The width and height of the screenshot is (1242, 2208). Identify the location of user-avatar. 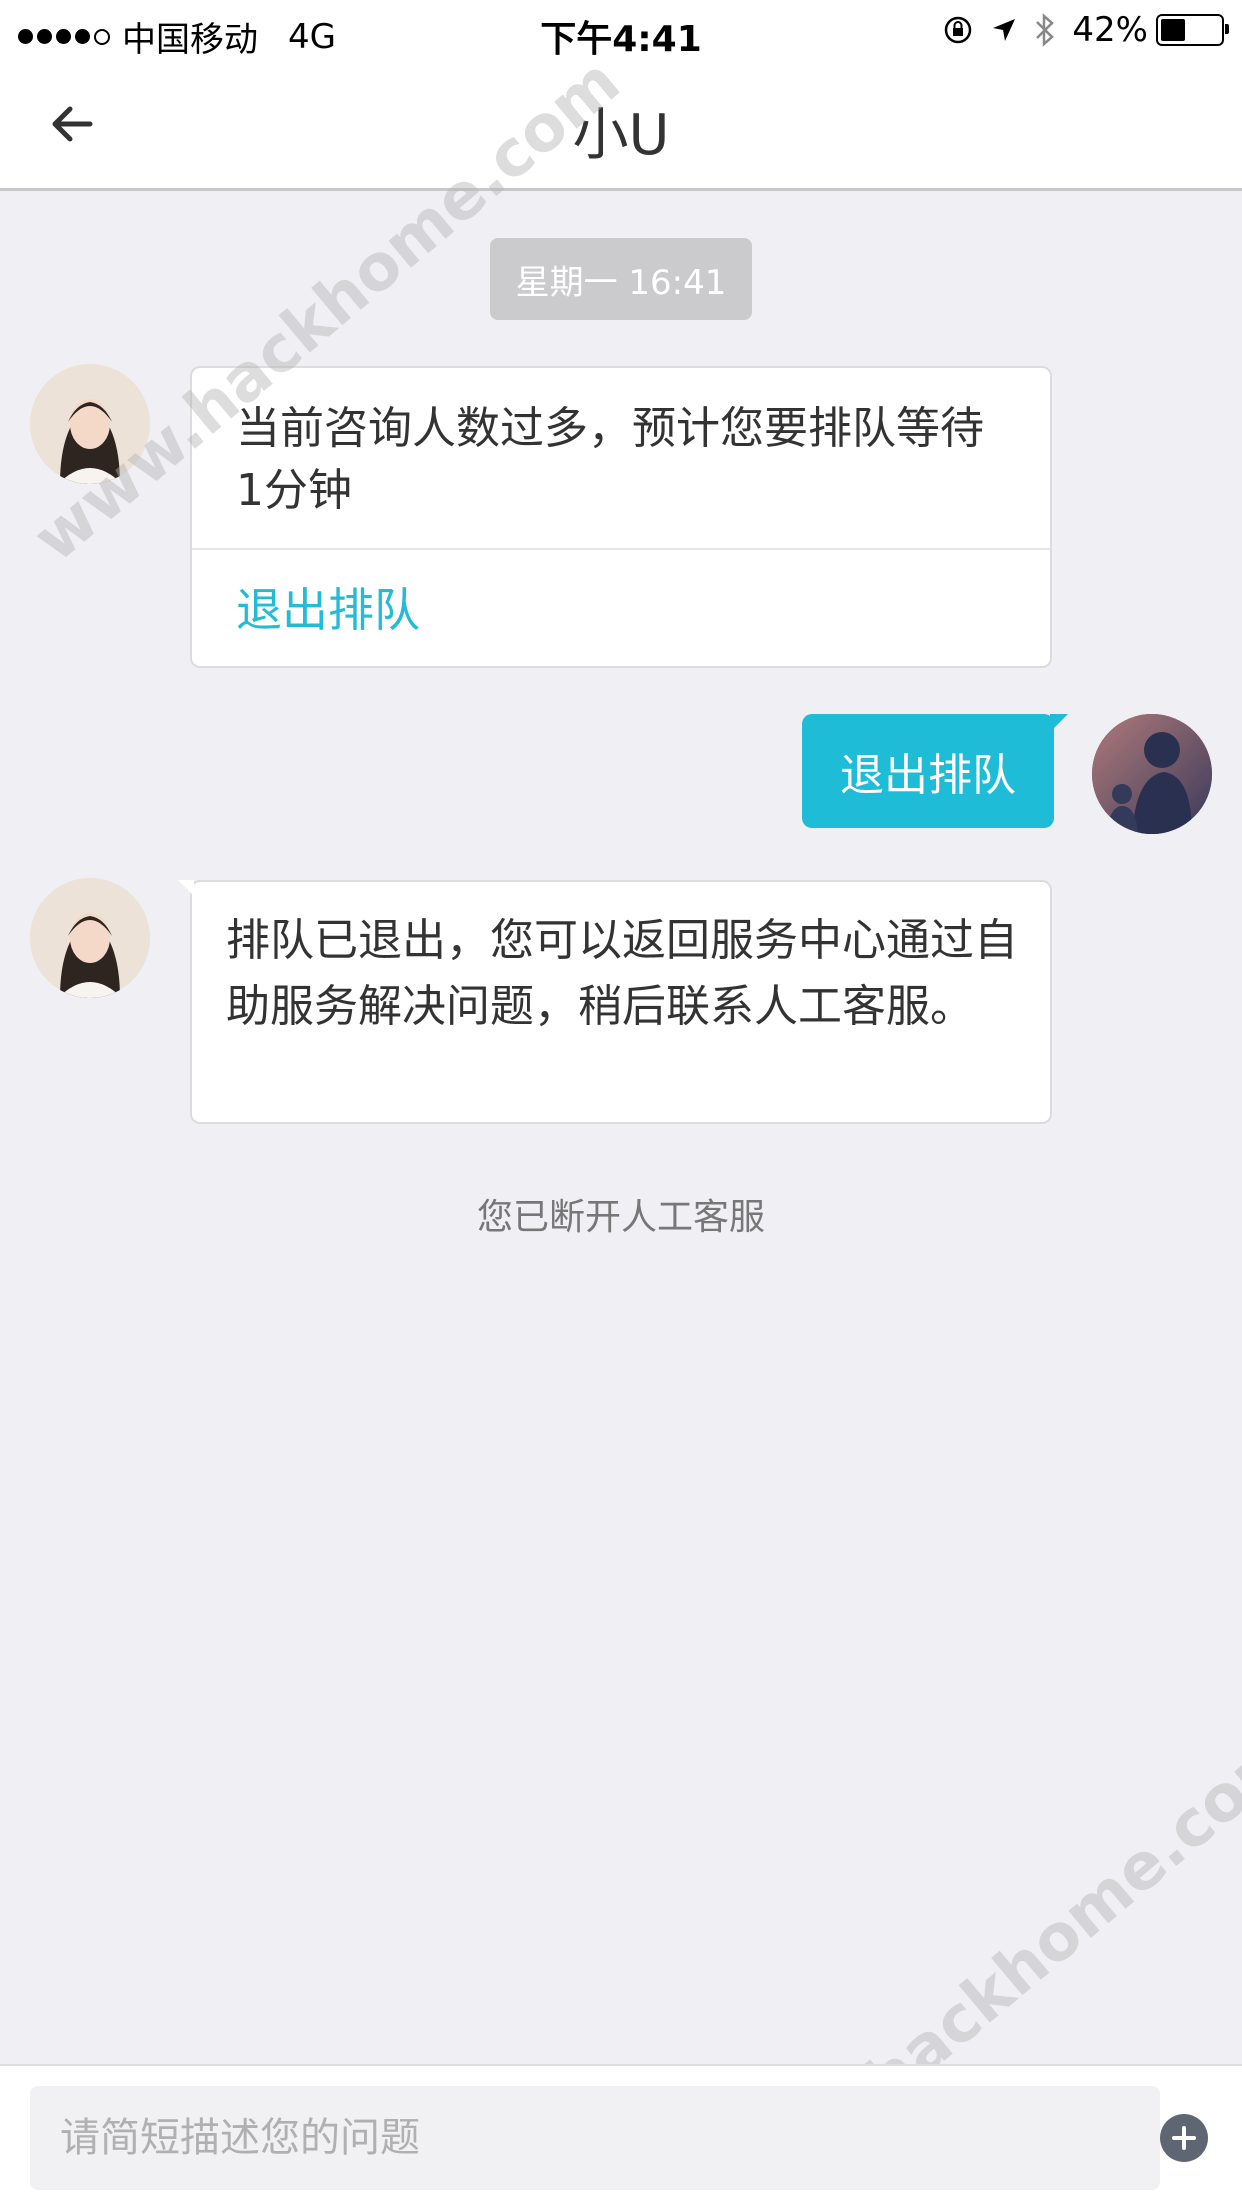
(1152, 774).